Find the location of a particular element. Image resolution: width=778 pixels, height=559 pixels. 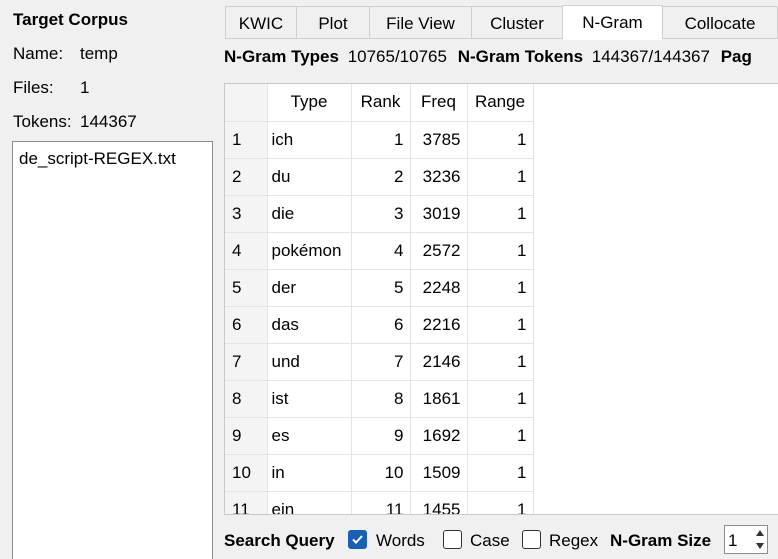

spinner-buttons is located at coordinates (760, 539).